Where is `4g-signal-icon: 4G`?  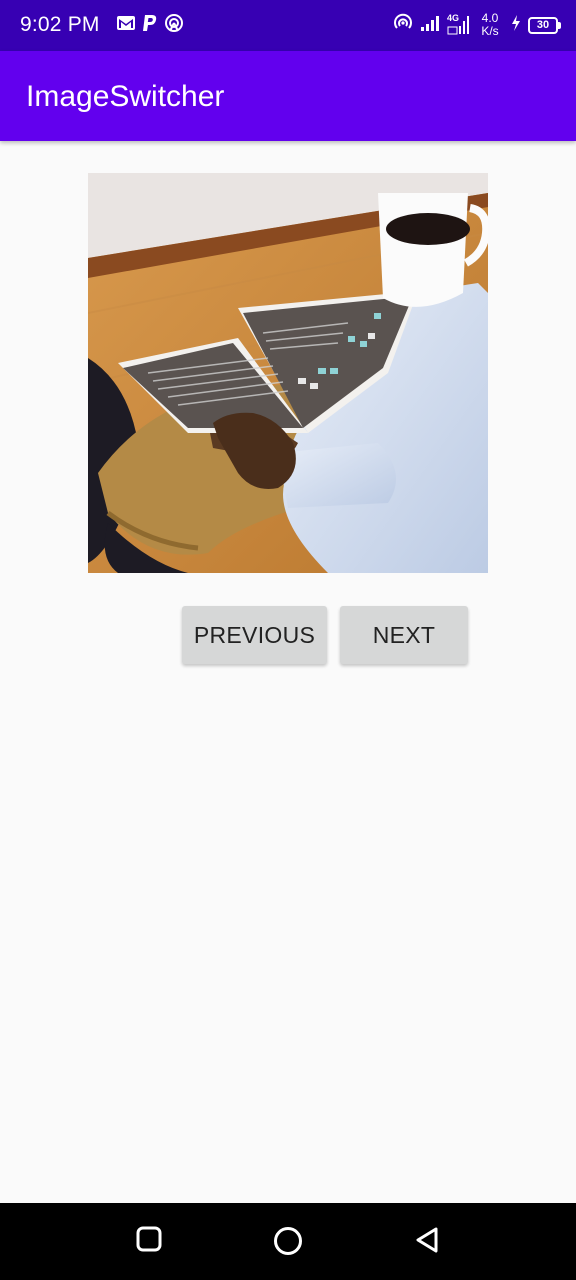
4g-signal-icon: 4G is located at coordinates (458, 24).